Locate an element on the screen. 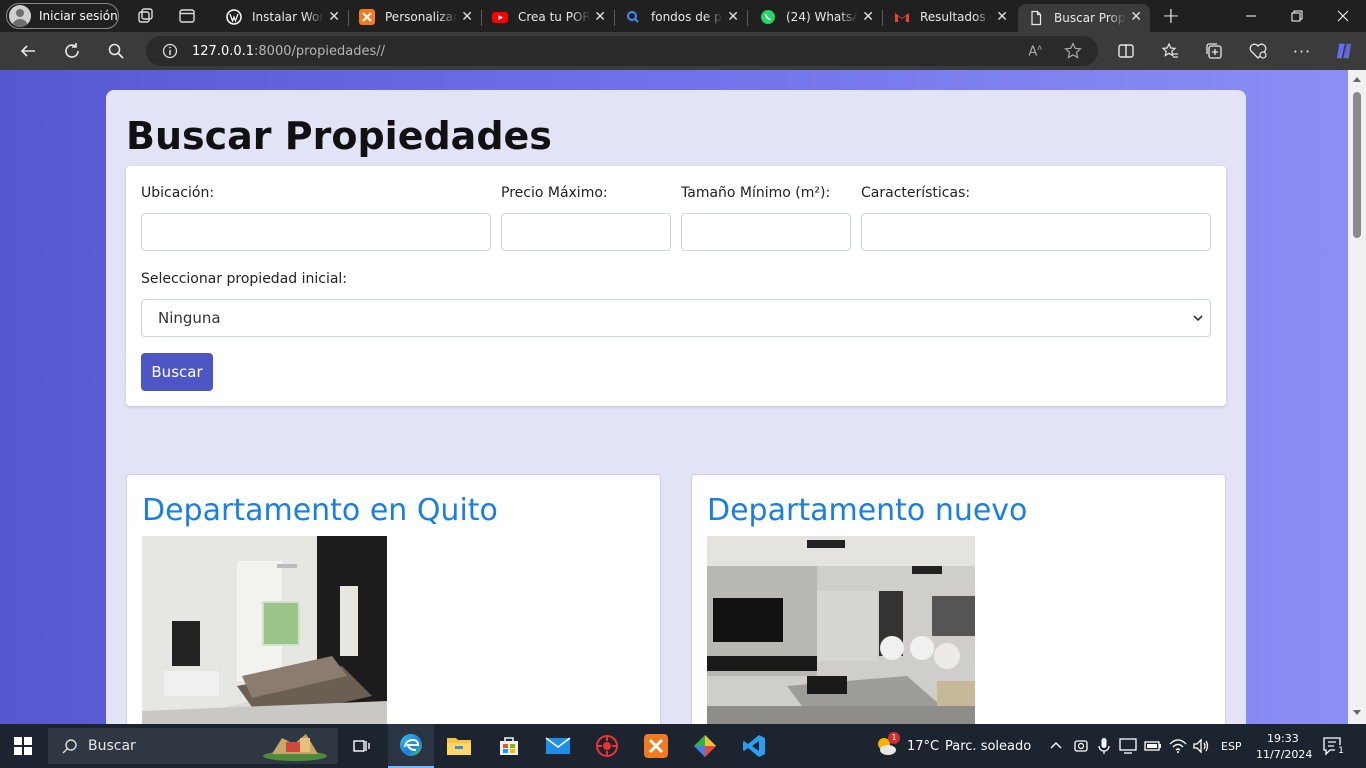 This screenshot has height=768, width=1366. start-button is located at coordinates (23, 746).